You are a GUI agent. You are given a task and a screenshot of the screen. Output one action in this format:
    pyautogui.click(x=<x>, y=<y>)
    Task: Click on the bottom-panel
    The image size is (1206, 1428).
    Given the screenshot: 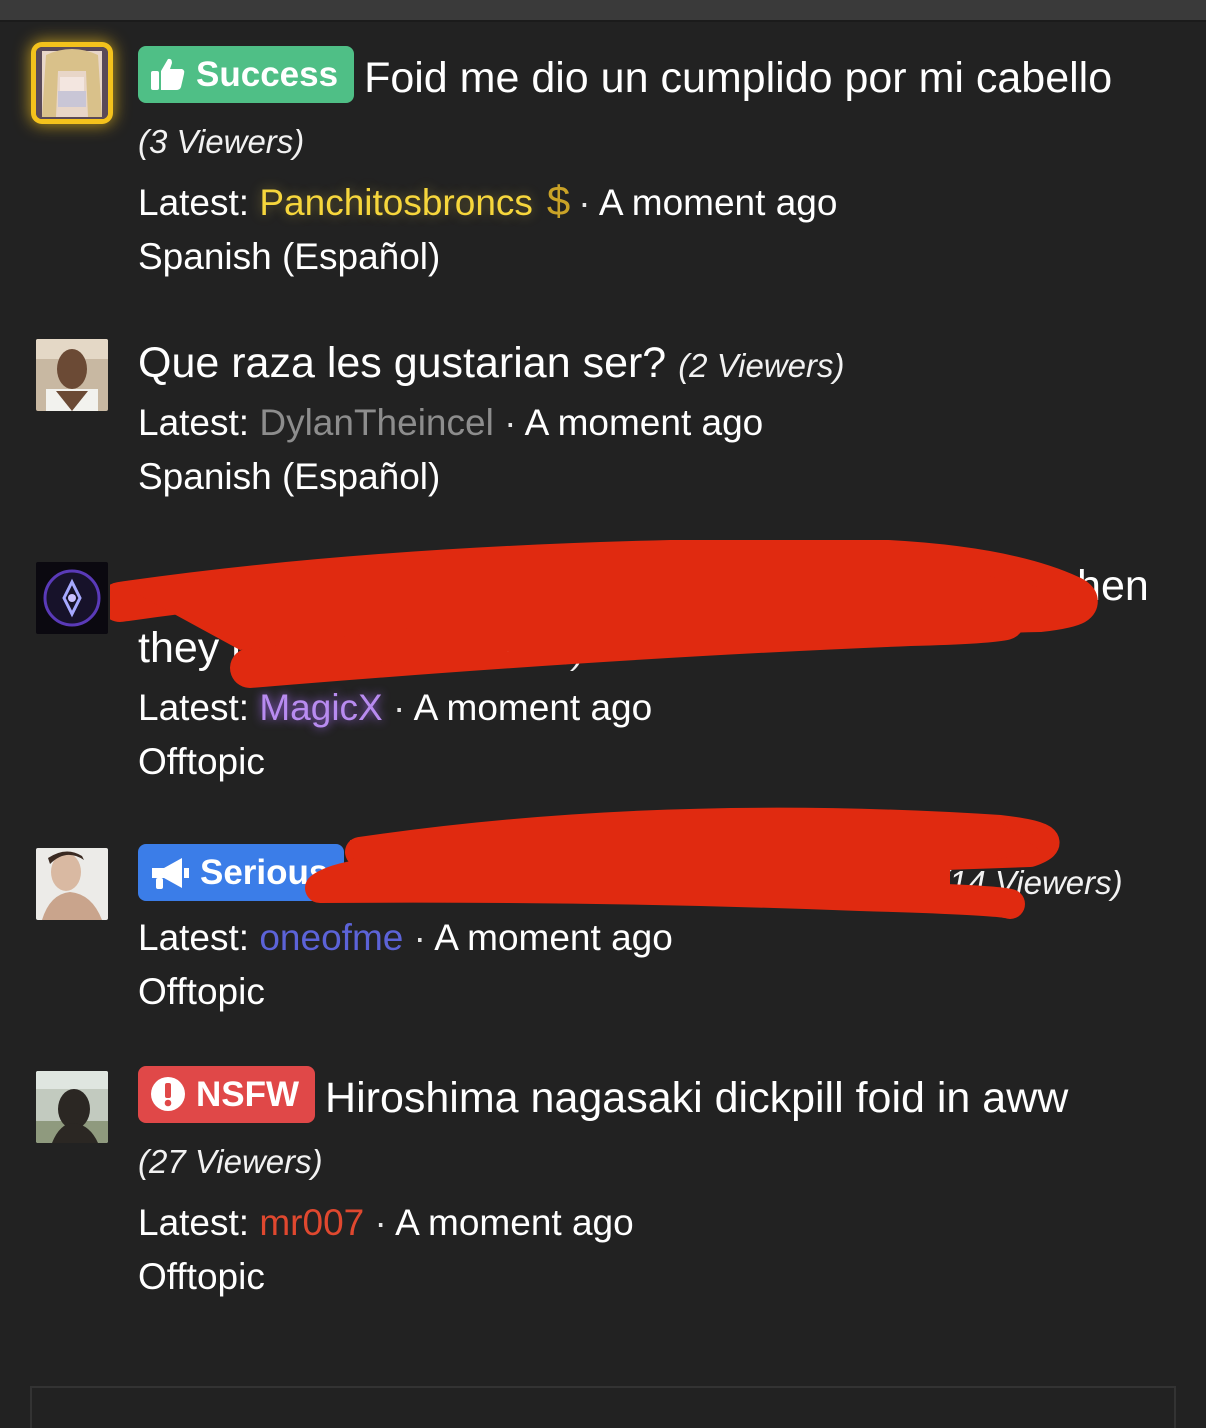 What is the action you would take?
    pyautogui.click(x=603, y=1407)
    